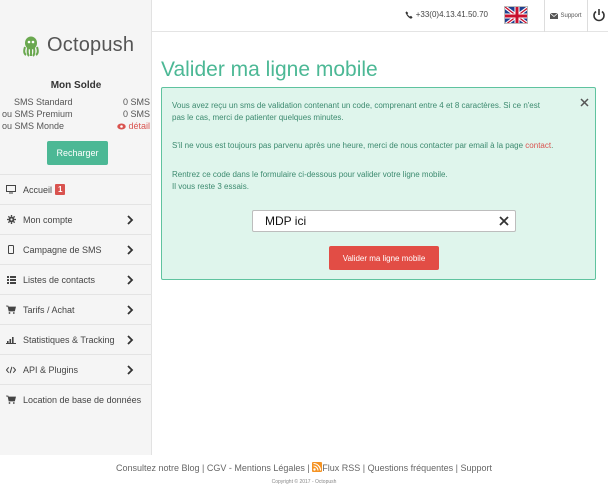 This screenshot has height=501, width=608. Describe the element at coordinates (584, 102) in the screenshot. I see `close-icon` at that location.